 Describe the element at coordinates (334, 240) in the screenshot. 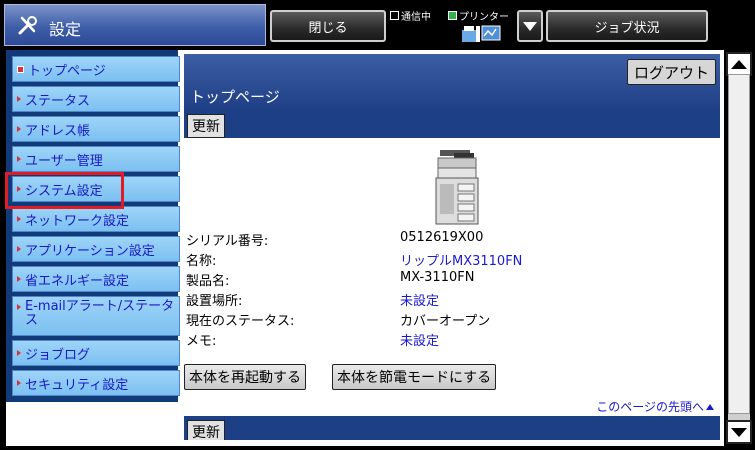

I see `info-row-serial: シリアル番号: 0512619X00` at that location.